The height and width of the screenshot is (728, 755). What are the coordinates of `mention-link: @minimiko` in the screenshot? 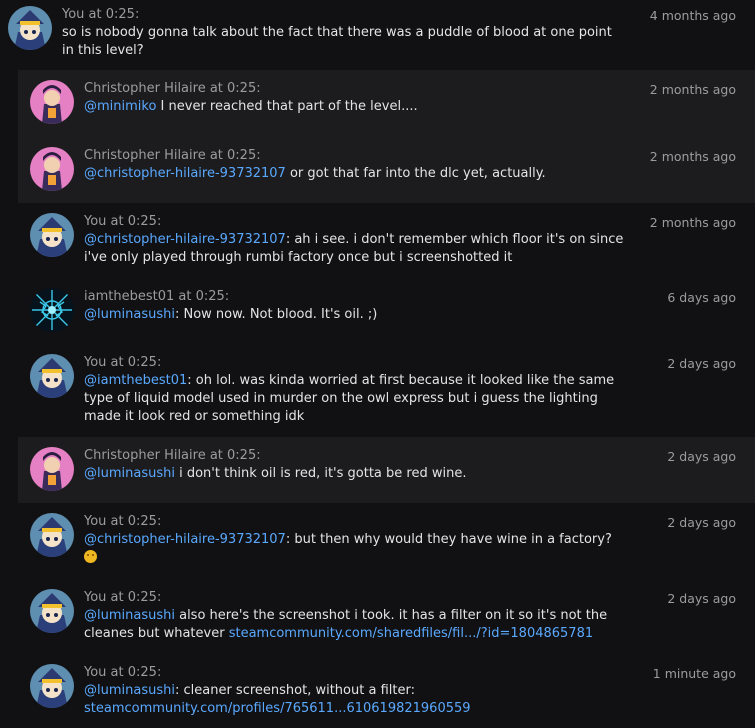 It's located at (120, 106).